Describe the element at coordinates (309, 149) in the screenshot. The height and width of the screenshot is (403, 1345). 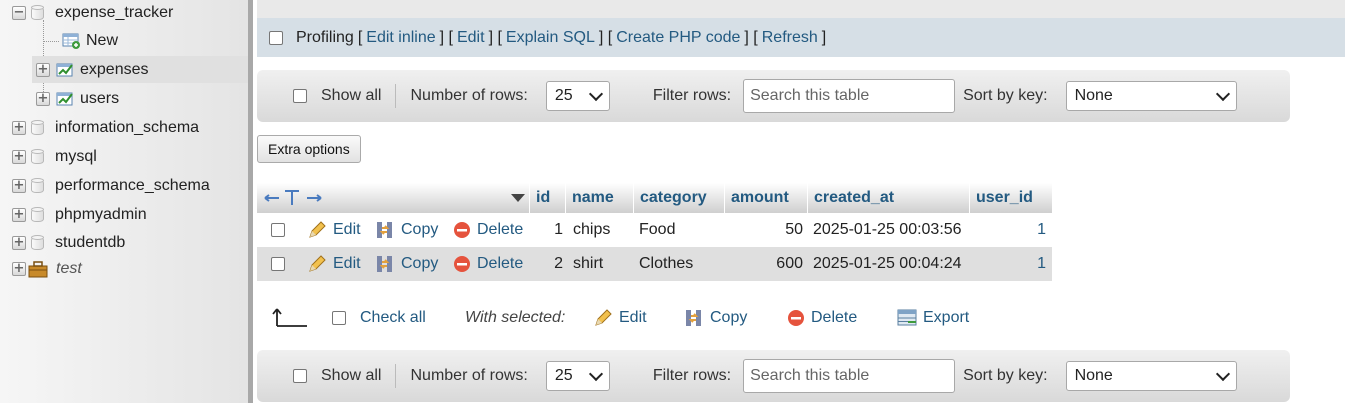
I see `extra-options-button: Extra options` at that location.